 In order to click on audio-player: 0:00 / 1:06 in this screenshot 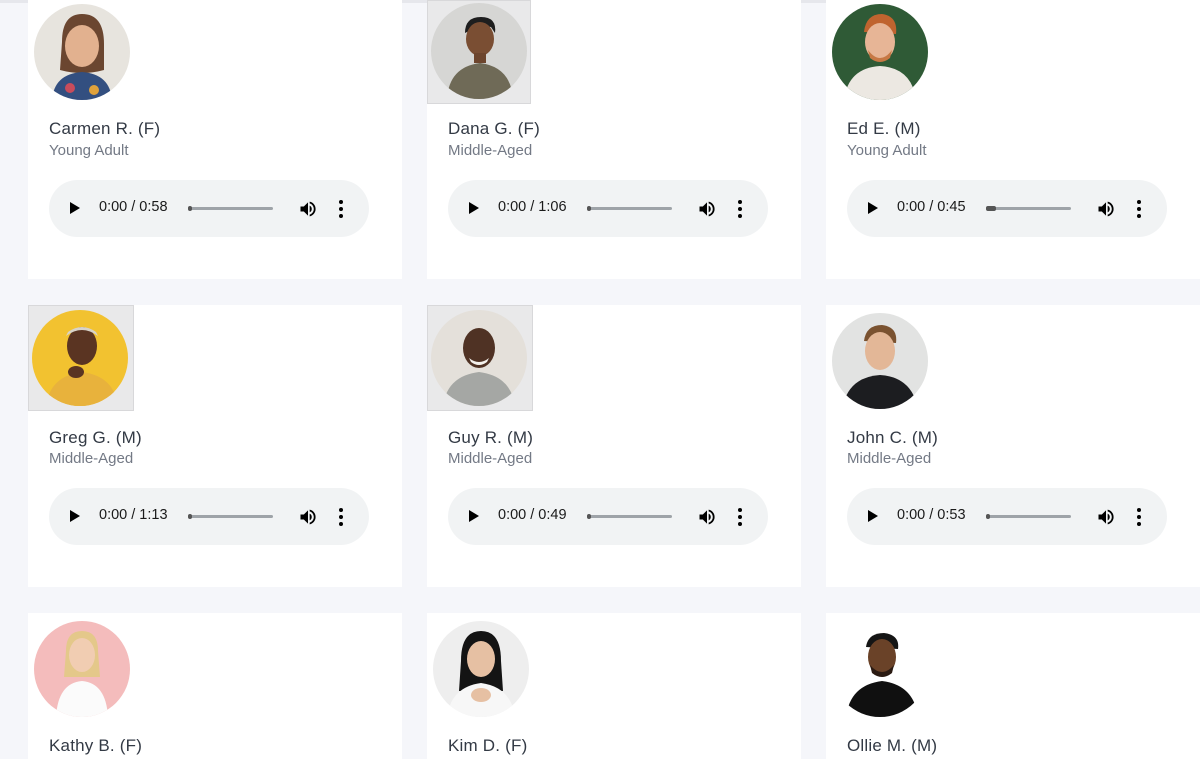, I will do `click(608, 208)`.